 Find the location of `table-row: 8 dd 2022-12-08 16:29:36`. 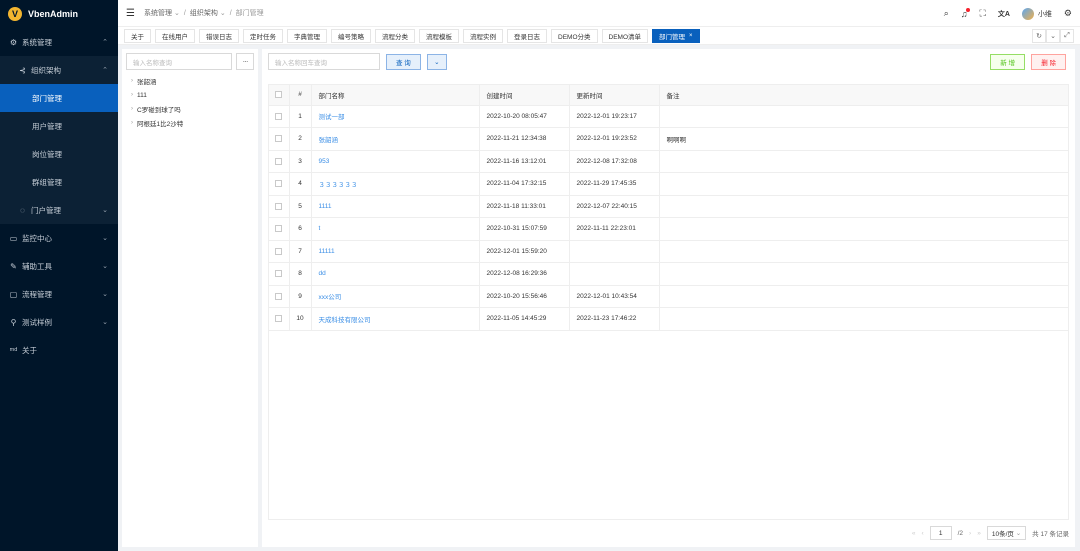

table-row: 8 dd 2022-12-08 16:29:36 is located at coordinates (668, 274).